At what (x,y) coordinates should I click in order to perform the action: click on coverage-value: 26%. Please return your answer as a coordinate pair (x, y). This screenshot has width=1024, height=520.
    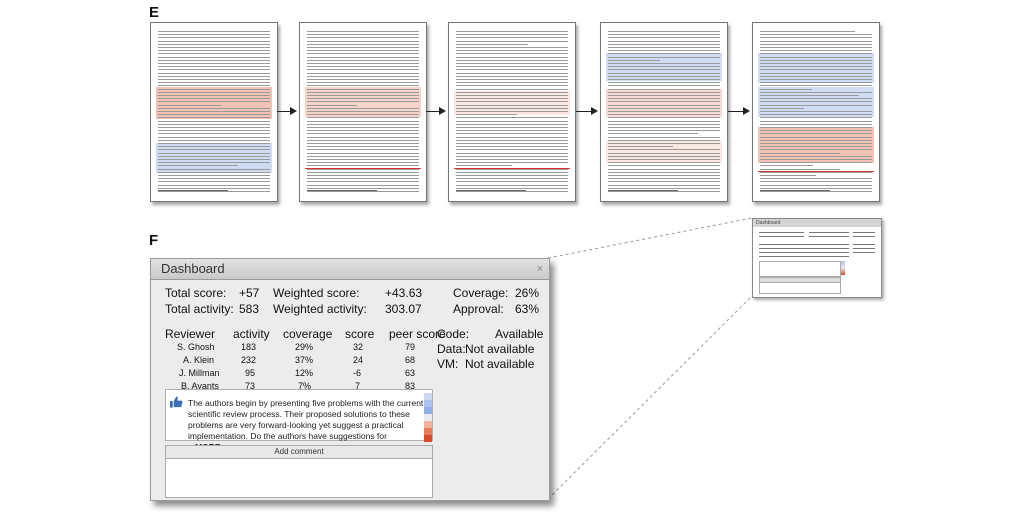
    Looking at the image, I should click on (527, 293).